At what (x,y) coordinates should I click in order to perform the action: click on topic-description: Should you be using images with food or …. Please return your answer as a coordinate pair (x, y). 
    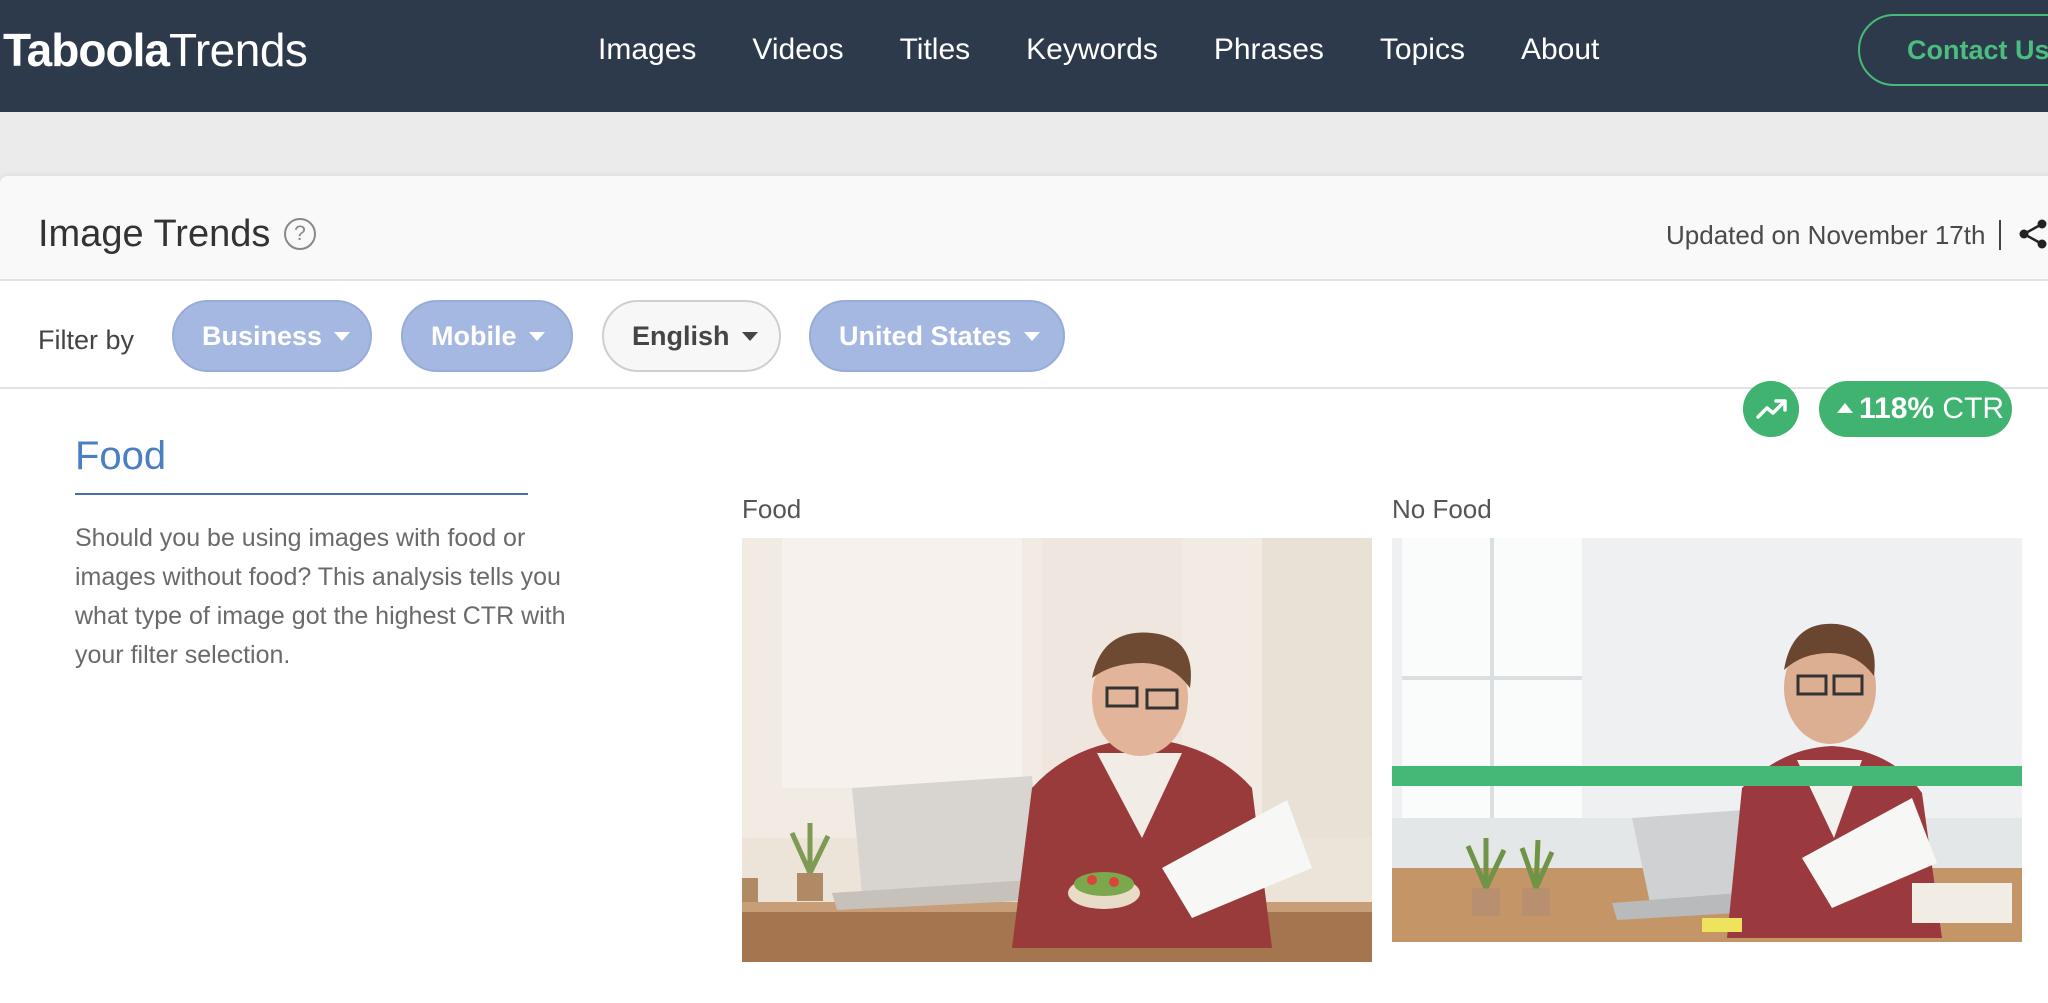
    Looking at the image, I should click on (320, 596).